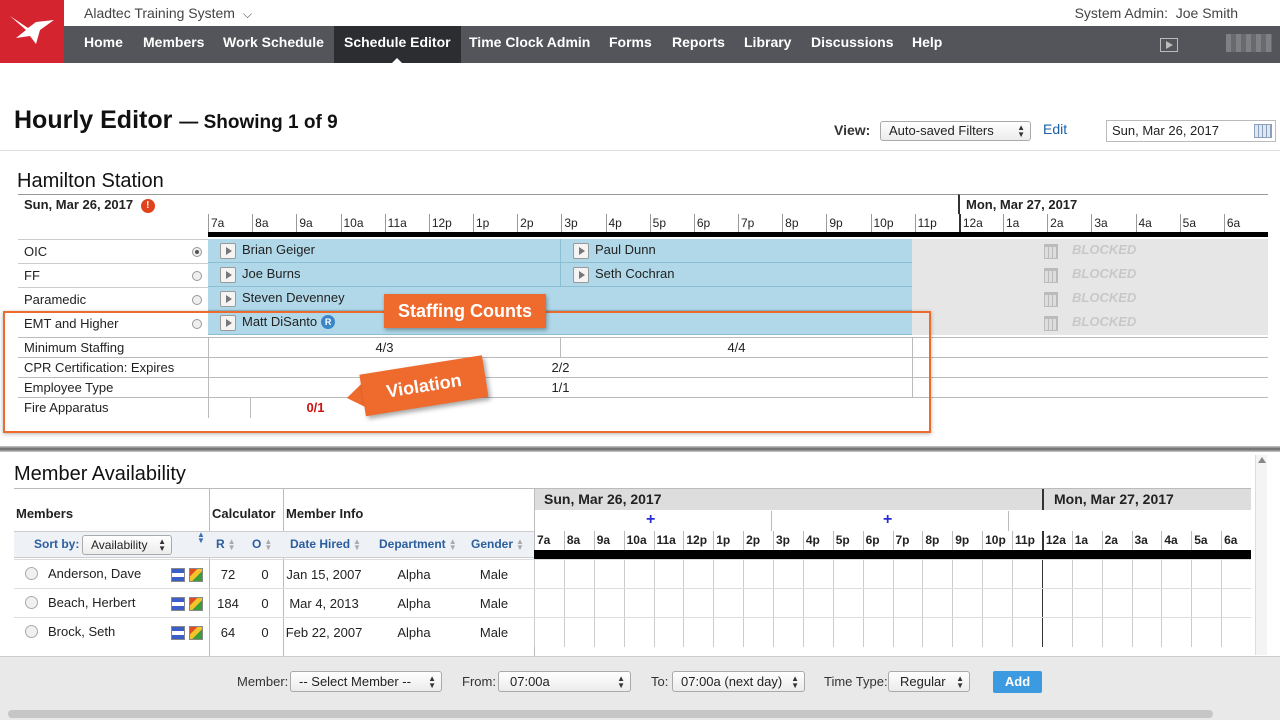 This screenshot has width=1280, height=720. Describe the element at coordinates (1262, 460) in the screenshot. I see `scroll-up-icon` at that location.